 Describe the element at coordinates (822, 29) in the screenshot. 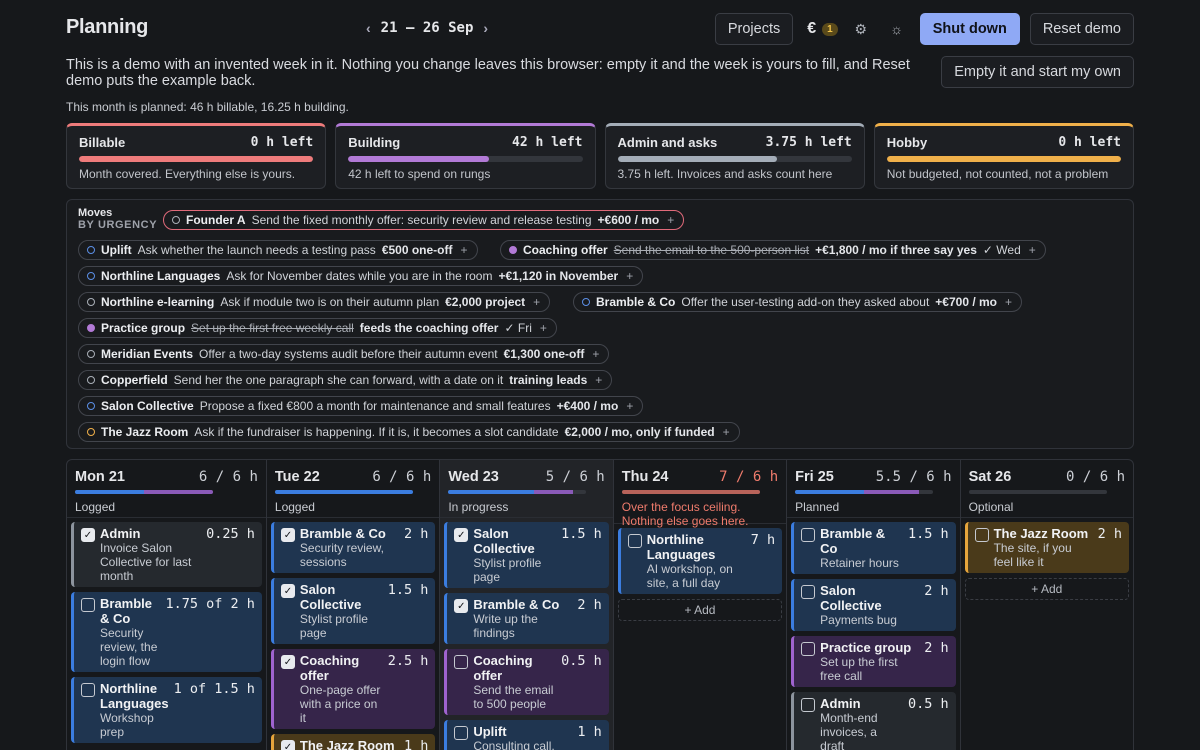

I see `currency-toggle: € 1` at that location.